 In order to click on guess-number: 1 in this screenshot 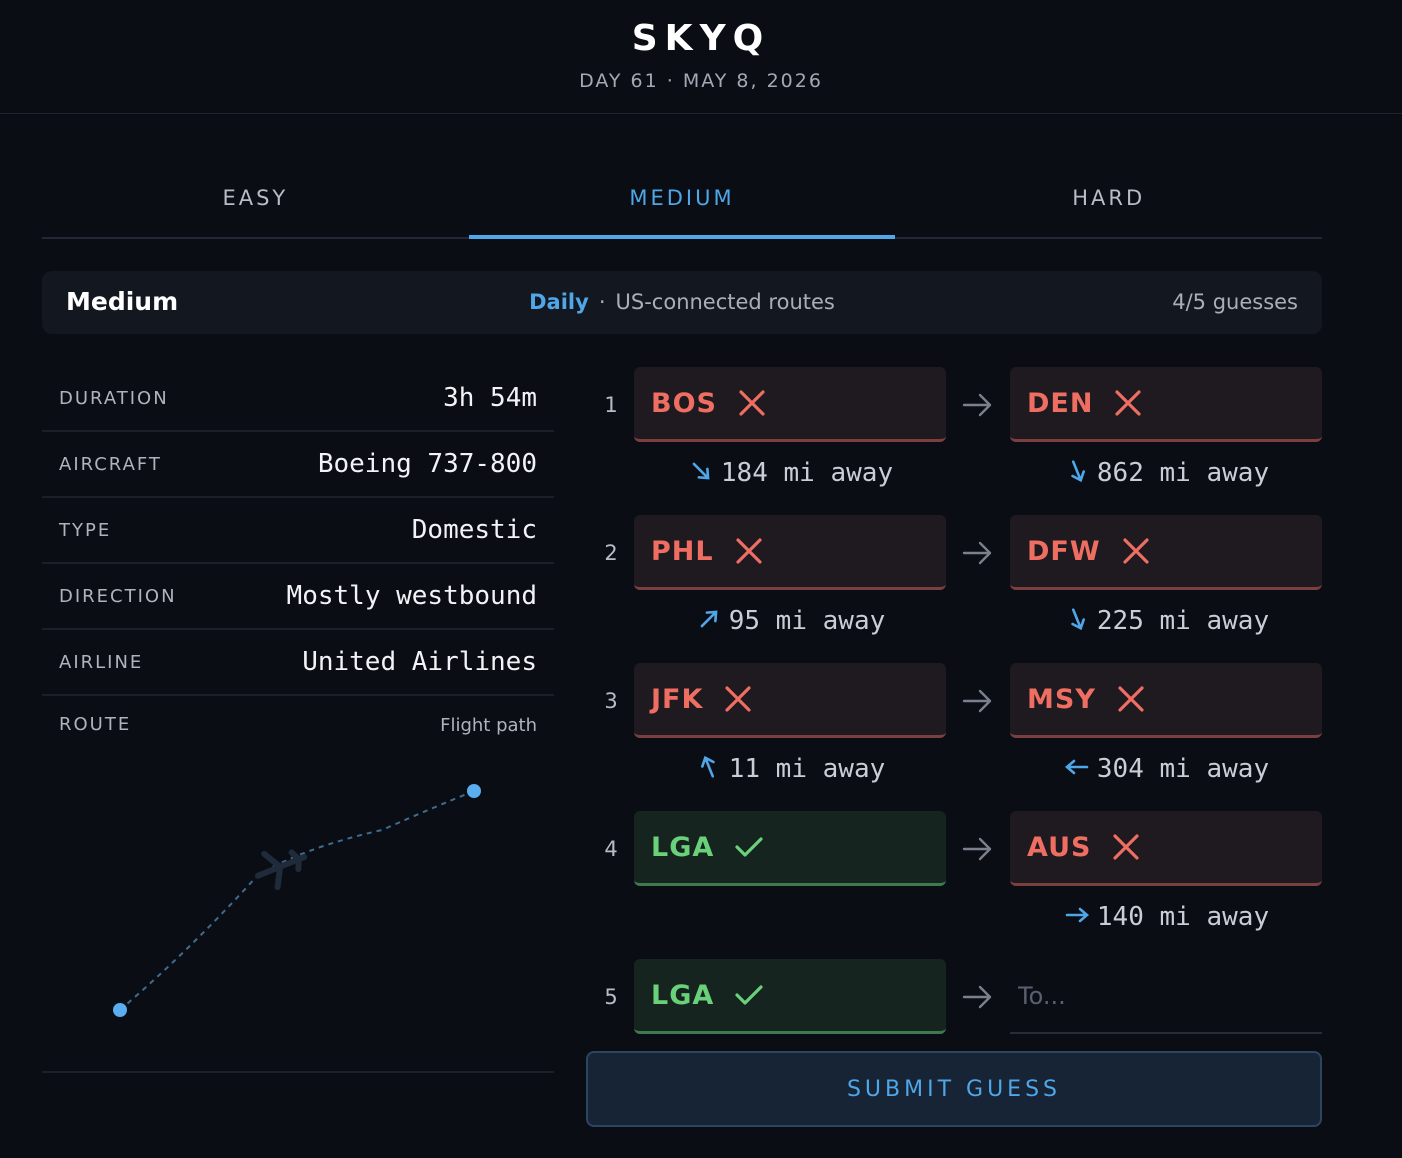, I will do `click(611, 405)`.